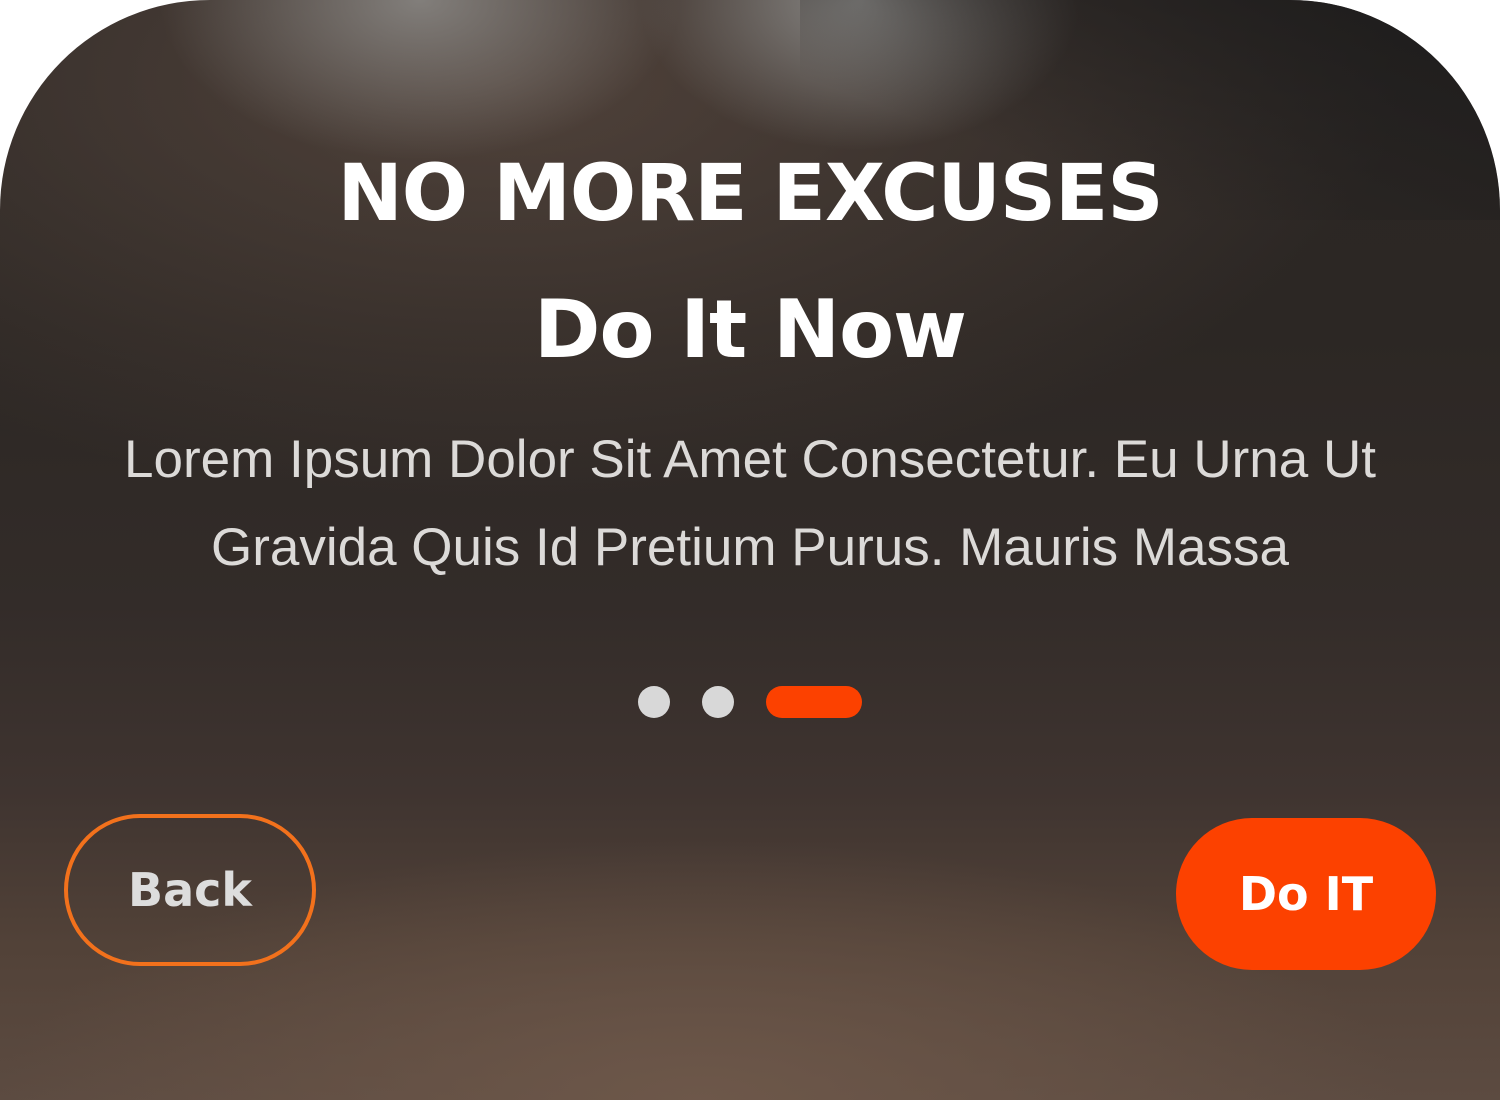 This screenshot has height=1100, width=1500. I want to click on page-indicator-dot-3-active, so click(814, 702).